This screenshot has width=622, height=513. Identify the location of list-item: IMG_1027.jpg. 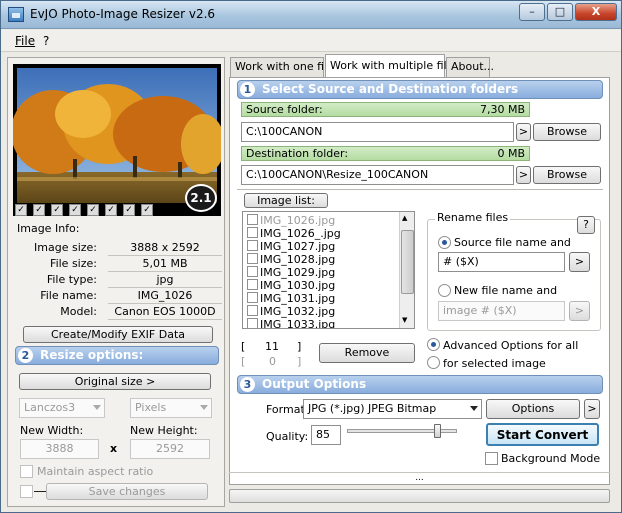
(291, 246).